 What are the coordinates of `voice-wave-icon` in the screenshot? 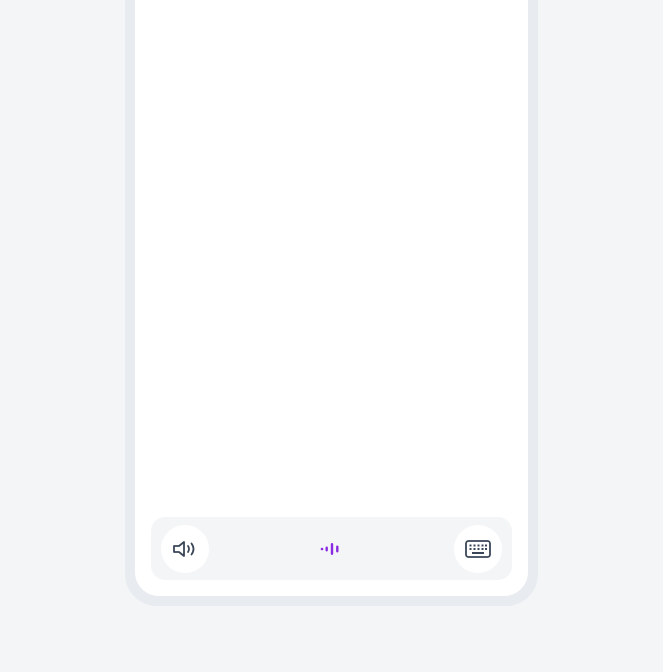 It's located at (332, 549).